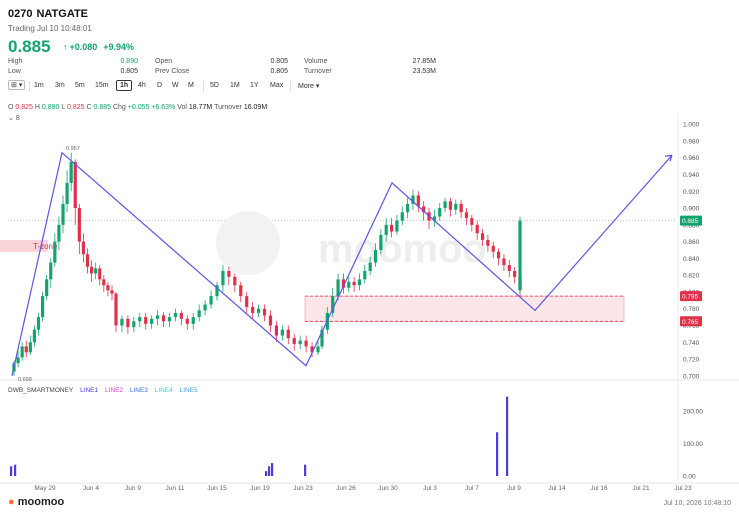 The image size is (739, 515). What do you see at coordinates (557, 488) in the screenshot?
I see `x-axis-label: Jul 14` at bounding box center [557, 488].